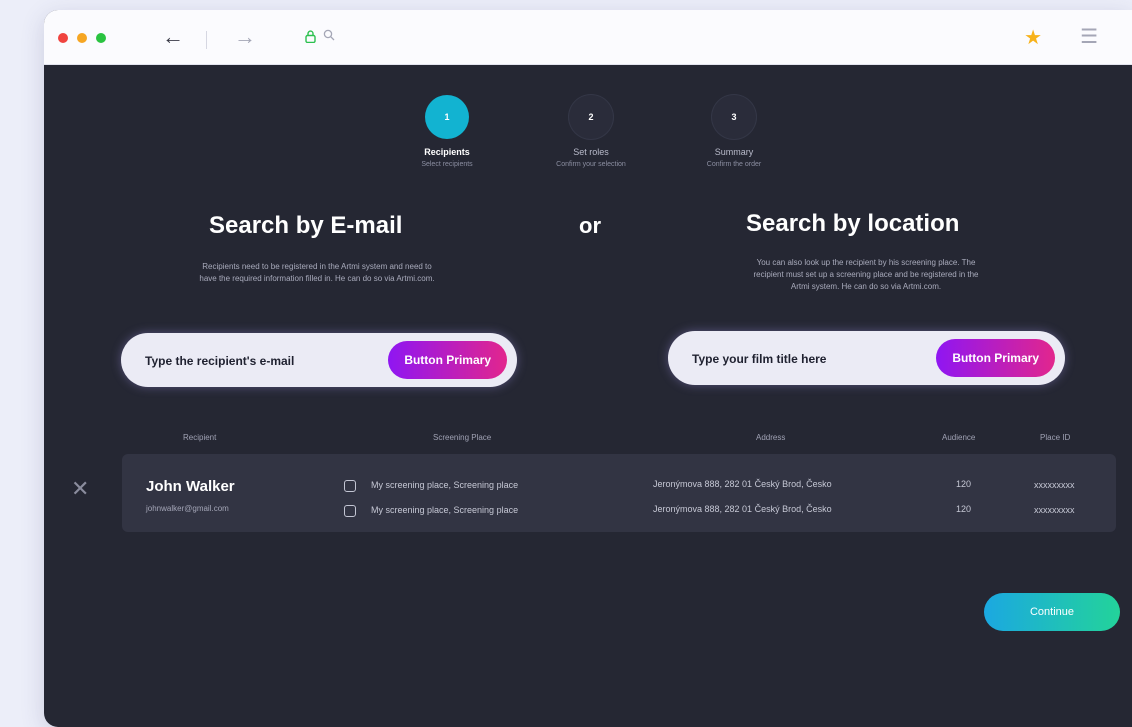 The height and width of the screenshot is (727, 1132). I want to click on search-email-heading: Search by E-mail, so click(306, 225).